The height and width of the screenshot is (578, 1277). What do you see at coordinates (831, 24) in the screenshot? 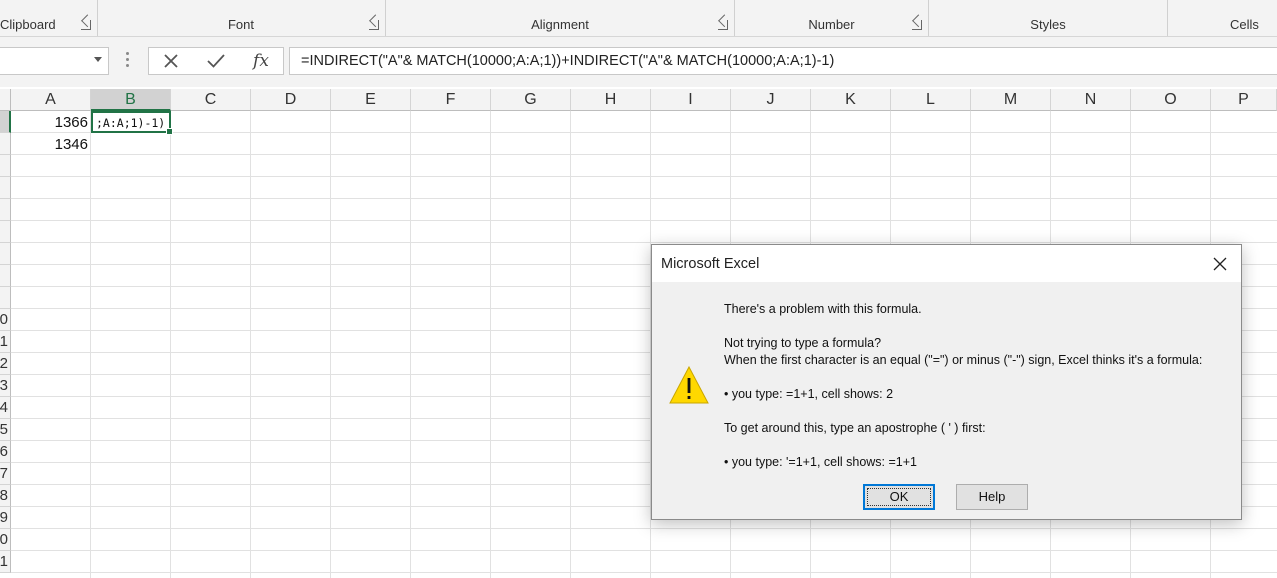
I see `ribbon-group-label: Number` at bounding box center [831, 24].